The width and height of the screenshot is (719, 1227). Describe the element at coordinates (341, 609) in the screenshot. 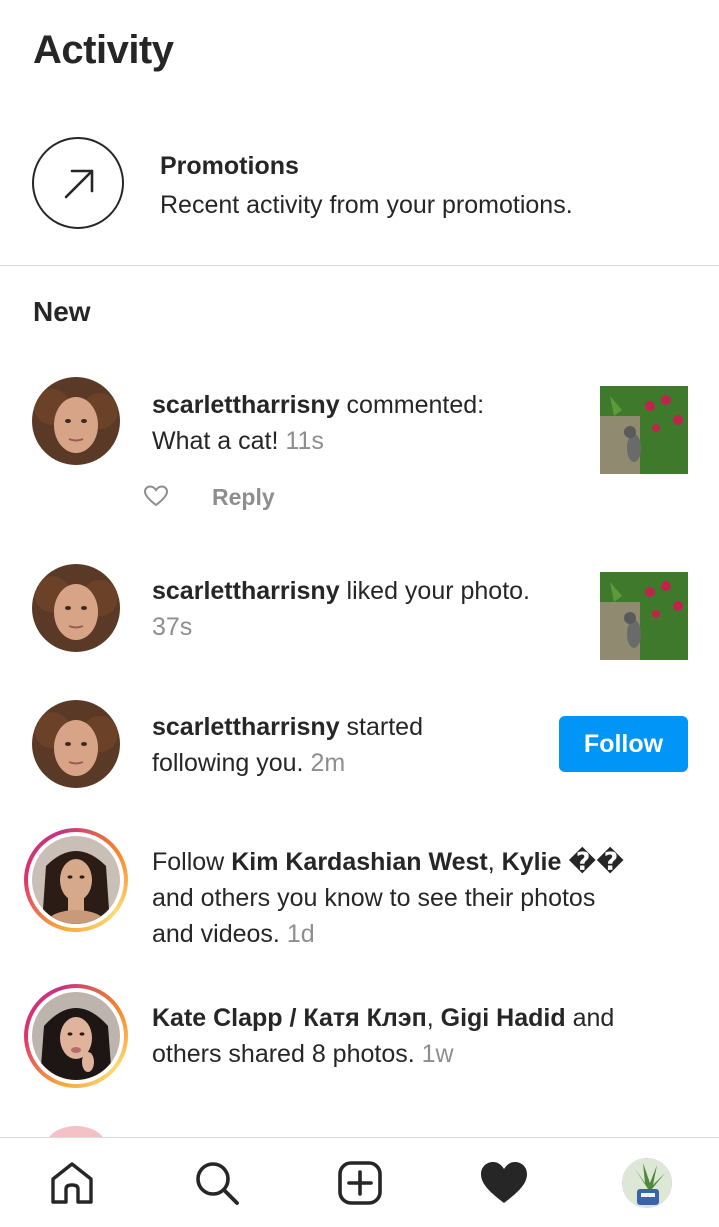

I see `notification-text: scarlettharrisny liked your photo. 37s` at that location.